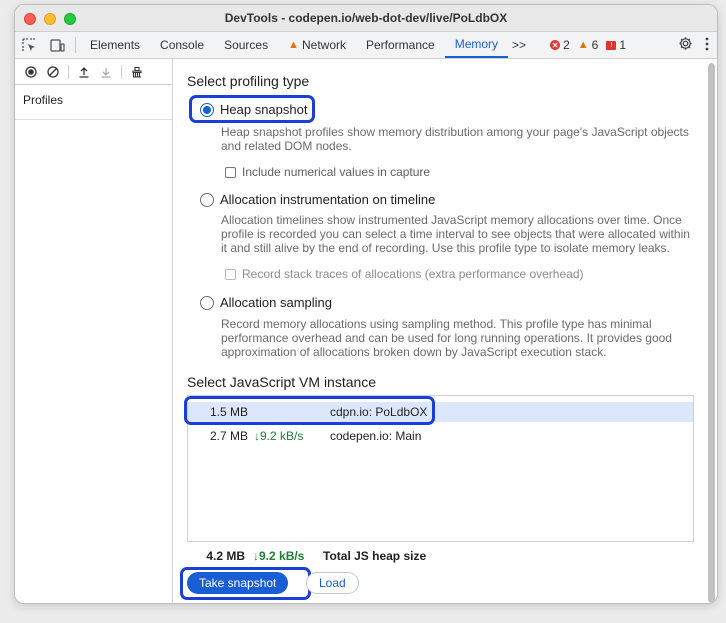 The width and height of the screenshot is (726, 623). Describe the element at coordinates (248, 81) in the screenshot. I see `profiling-type-heading: Select profiling type` at that location.